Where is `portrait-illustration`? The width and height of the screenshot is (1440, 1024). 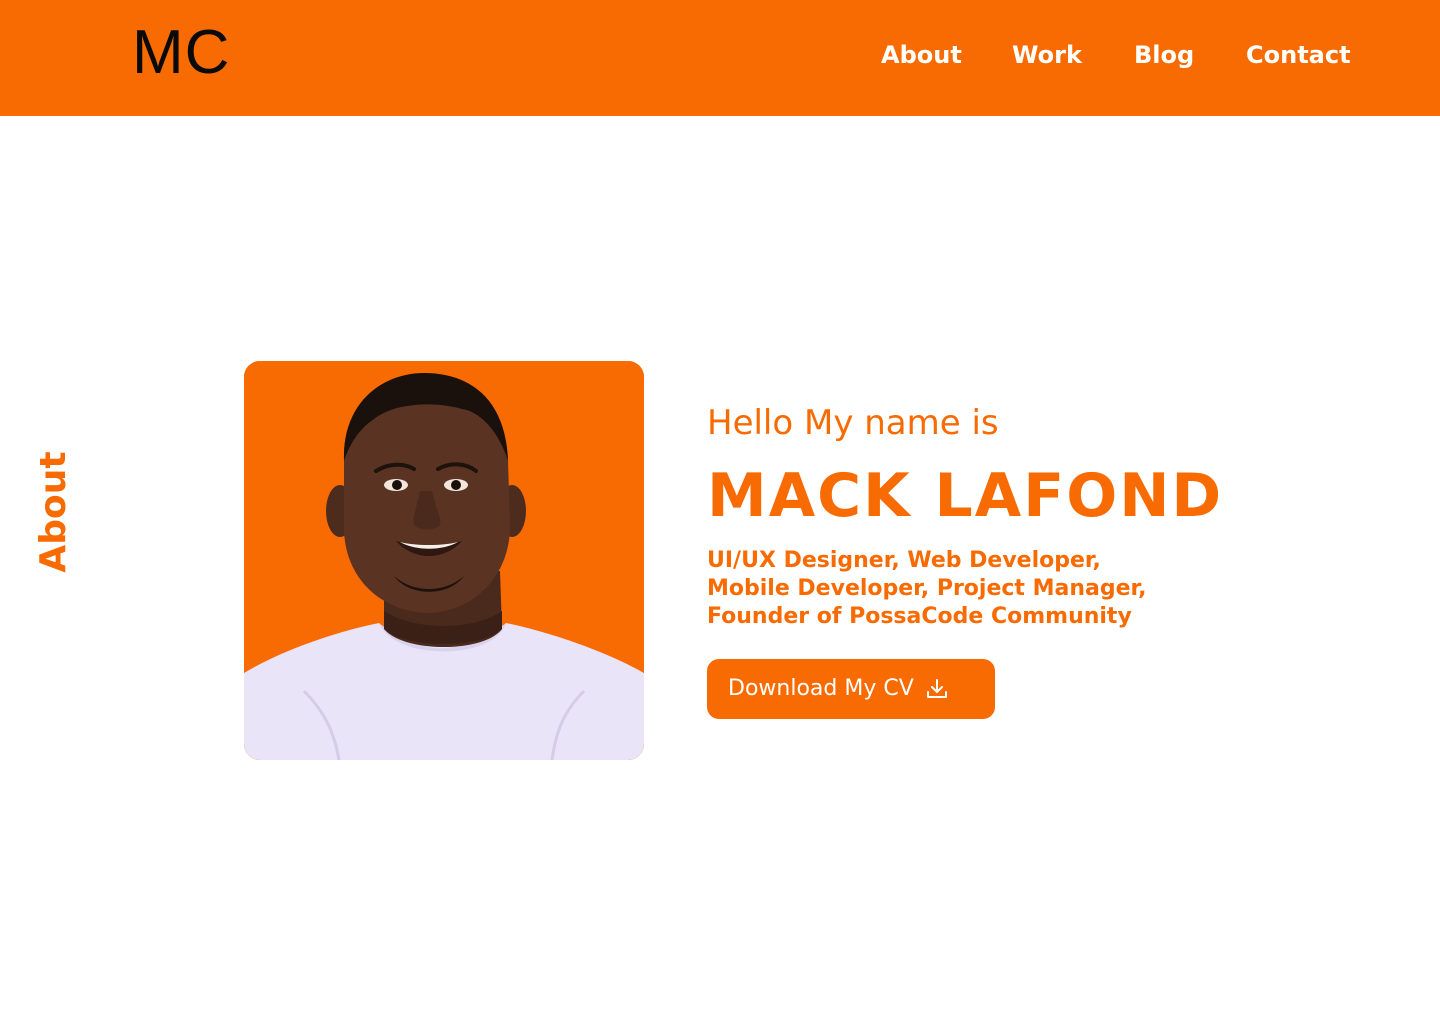
portrait-illustration is located at coordinates (444, 560).